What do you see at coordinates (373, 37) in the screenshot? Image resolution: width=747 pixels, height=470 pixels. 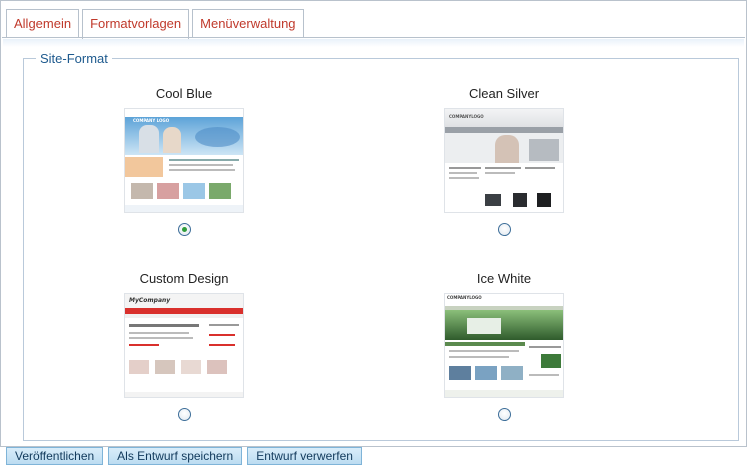 I see `tab-divider` at bounding box center [373, 37].